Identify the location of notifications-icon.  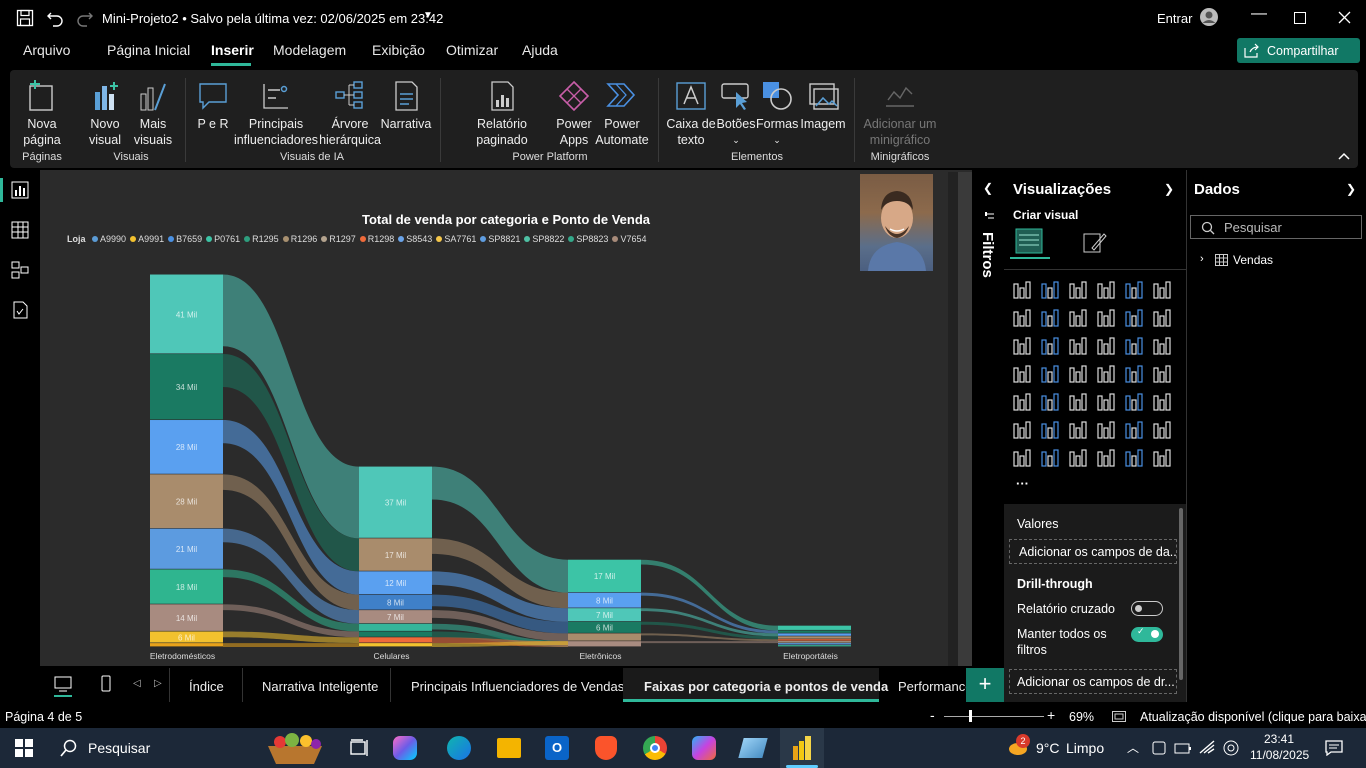
(1334, 748).